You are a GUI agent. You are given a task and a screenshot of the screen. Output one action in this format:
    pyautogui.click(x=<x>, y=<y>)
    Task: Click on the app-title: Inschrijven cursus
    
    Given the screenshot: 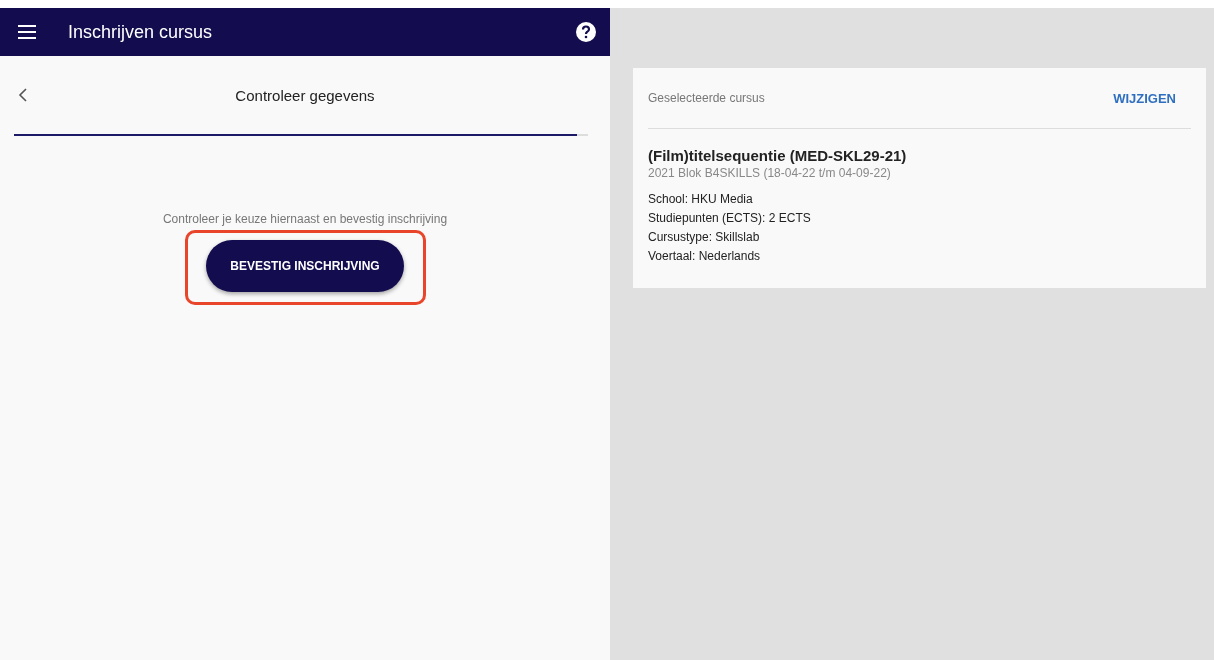 What is the action you would take?
    pyautogui.click(x=141, y=32)
    